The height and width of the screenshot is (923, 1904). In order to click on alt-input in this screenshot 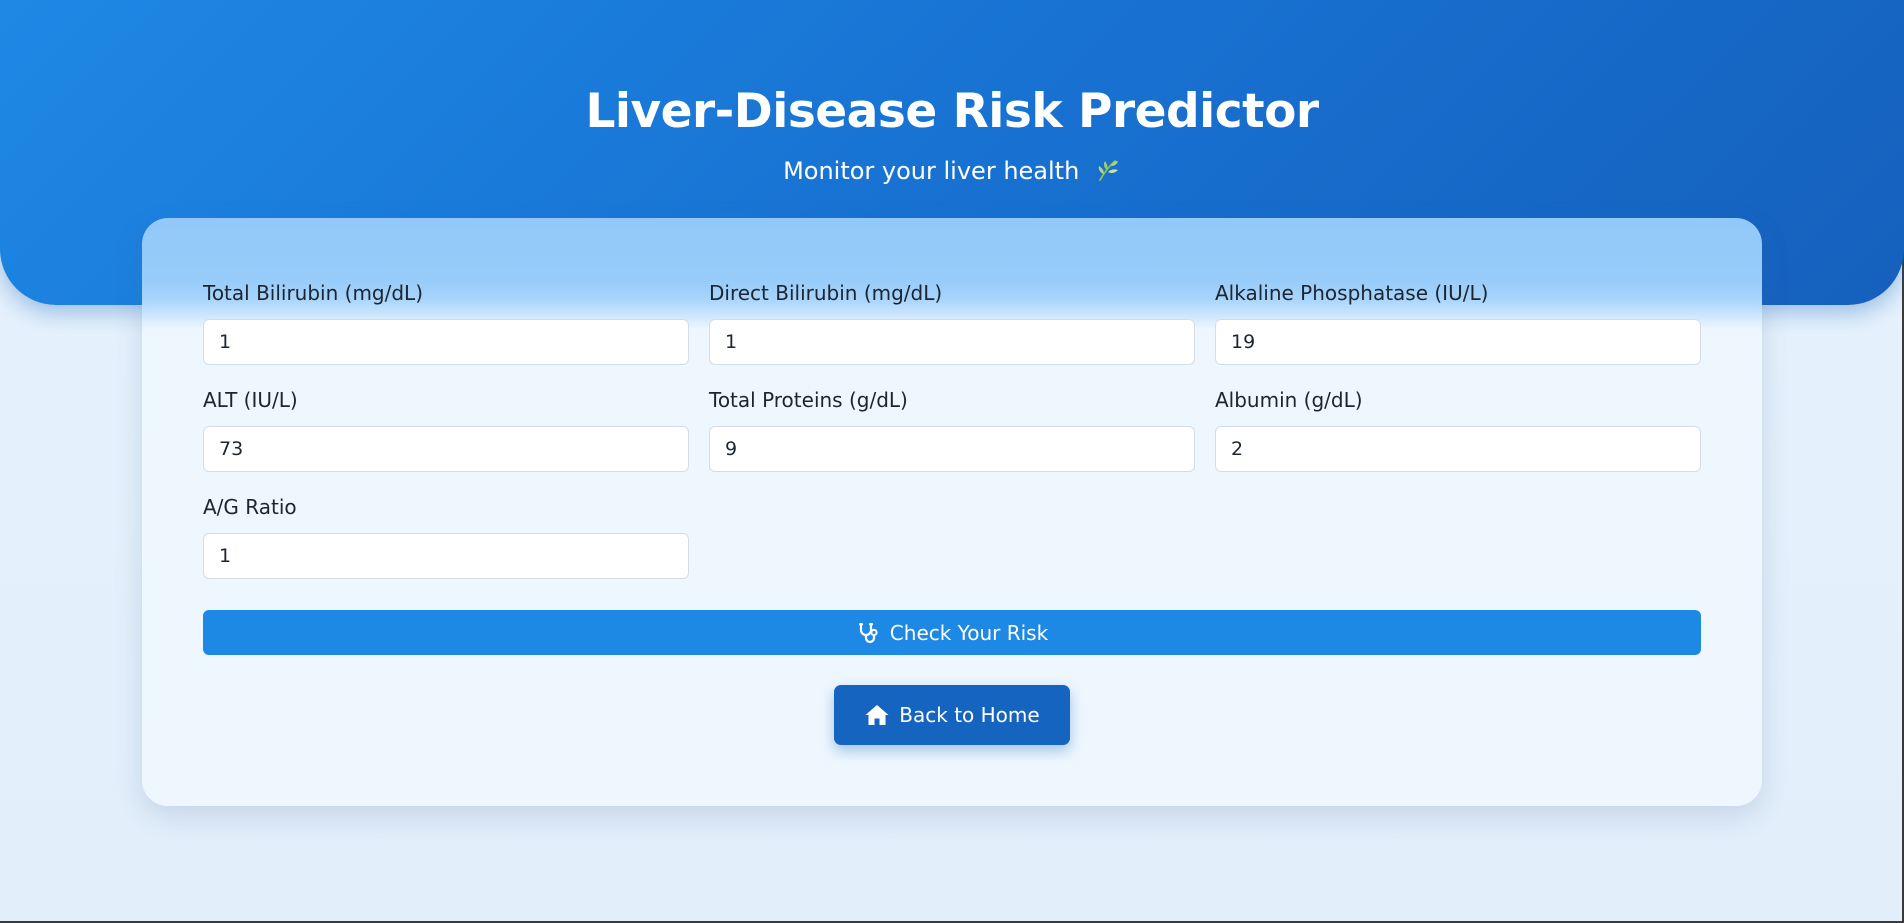, I will do `click(446, 449)`.